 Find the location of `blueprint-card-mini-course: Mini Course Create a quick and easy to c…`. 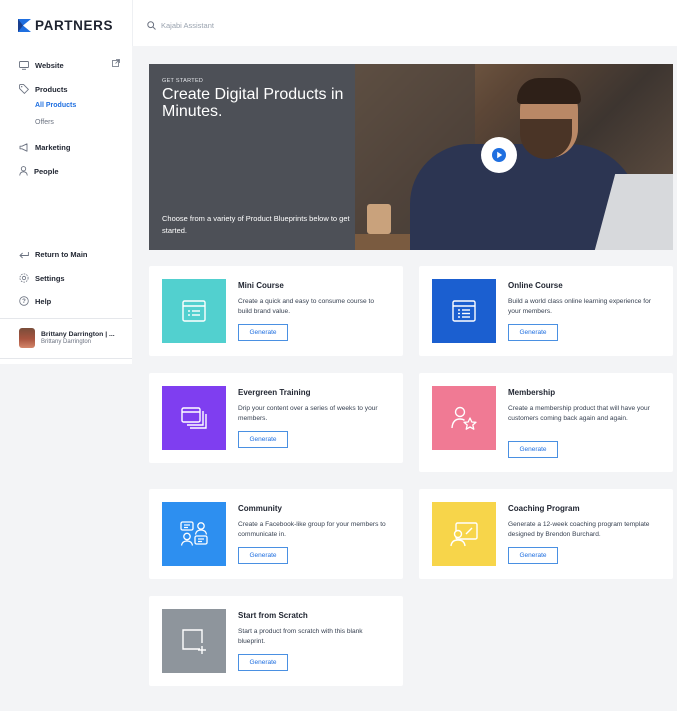

blueprint-card-mini-course: Mini Course Create a quick and easy to c… is located at coordinates (276, 311).